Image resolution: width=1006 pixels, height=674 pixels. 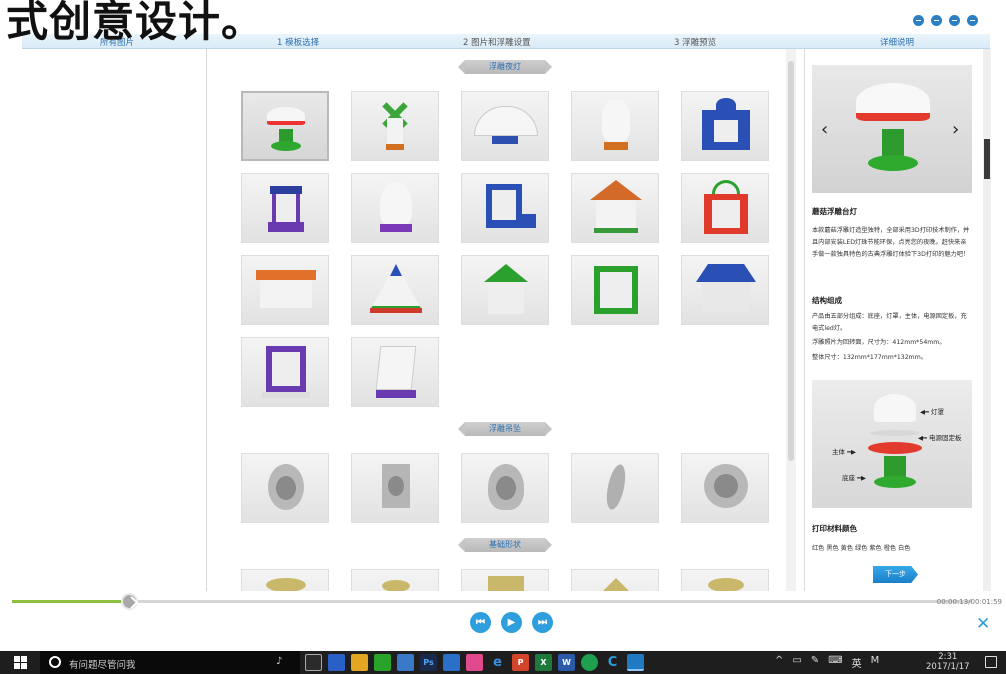 I want to click on start-icon, so click(x=20, y=662).